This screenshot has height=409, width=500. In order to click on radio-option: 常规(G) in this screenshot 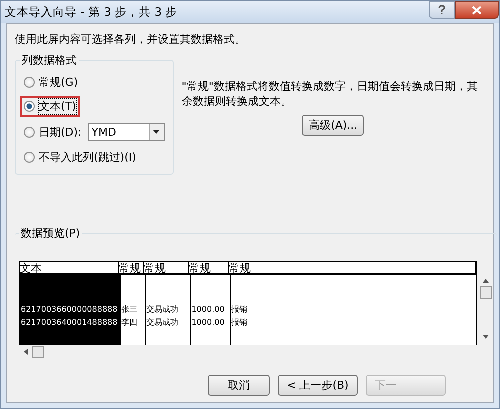, I will do `click(51, 82)`.